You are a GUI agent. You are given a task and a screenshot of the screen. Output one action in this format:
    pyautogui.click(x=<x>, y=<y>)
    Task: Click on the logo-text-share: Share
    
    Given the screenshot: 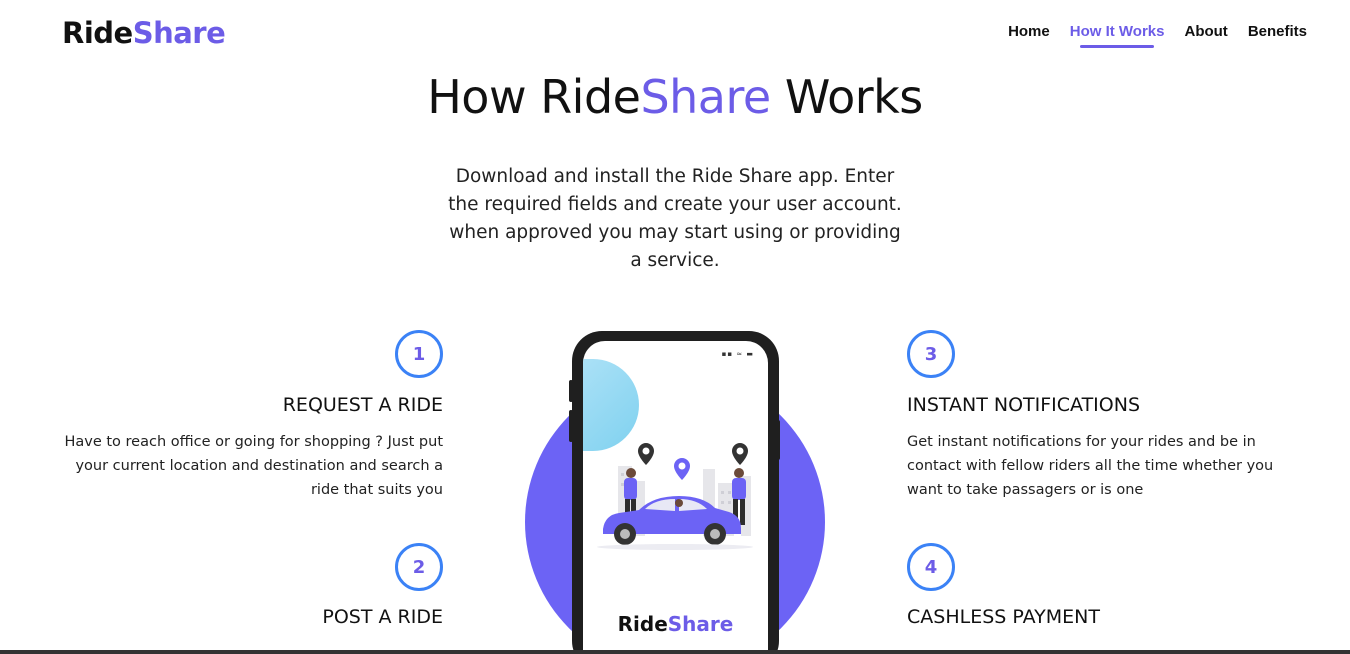 What is the action you would take?
    pyautogui.click(x=179, y=33)
    